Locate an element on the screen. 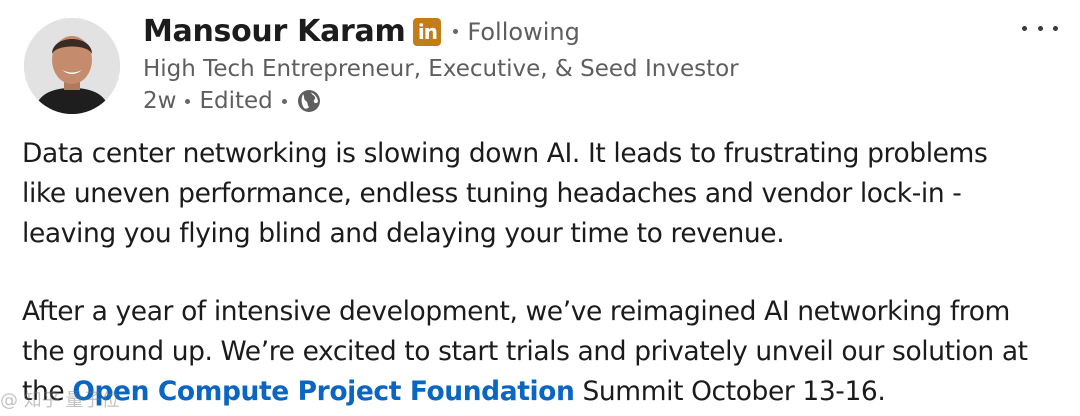 Image resolution: width=1080 pixels, height=416 pixels. globe-icon is located at coordinates (308, 101).